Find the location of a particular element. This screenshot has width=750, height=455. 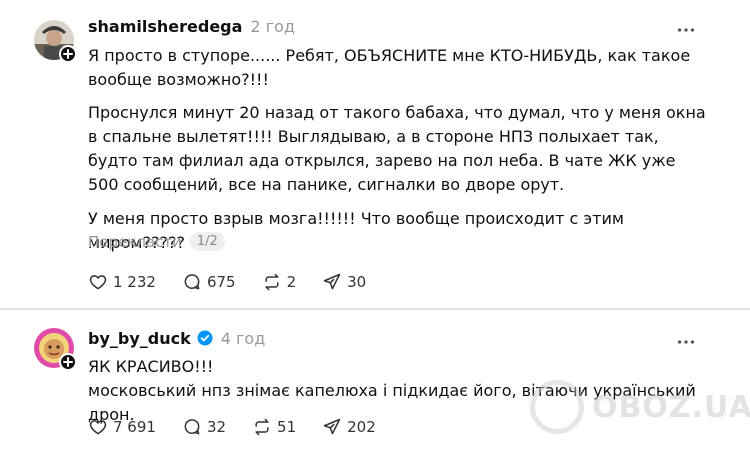

share-count: 30 is located at coordinates (357, 282).